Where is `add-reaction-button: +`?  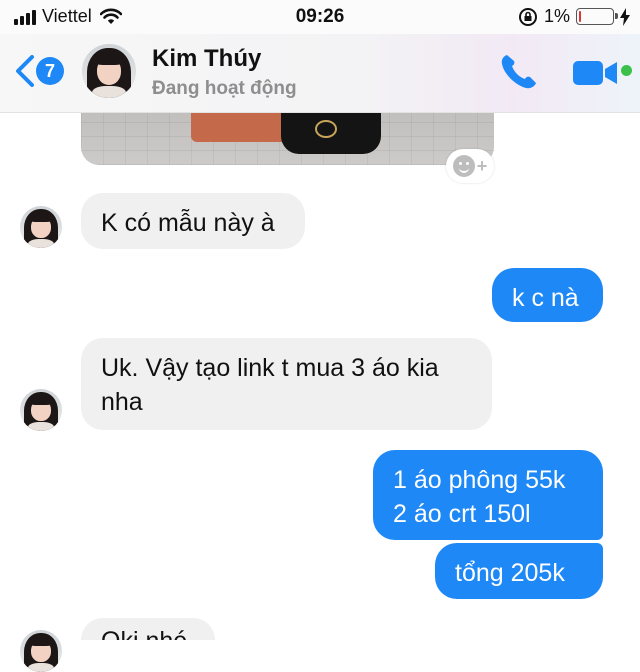
add-reaction-button: + is located at coordinates (470, 166).